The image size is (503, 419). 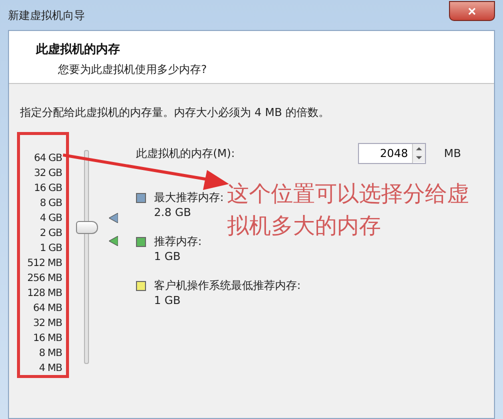 What do you see at coordinates (173, 212) in the screenshot?
I see `legend-value: 2.8 GB` at bounding box center [173, 212].